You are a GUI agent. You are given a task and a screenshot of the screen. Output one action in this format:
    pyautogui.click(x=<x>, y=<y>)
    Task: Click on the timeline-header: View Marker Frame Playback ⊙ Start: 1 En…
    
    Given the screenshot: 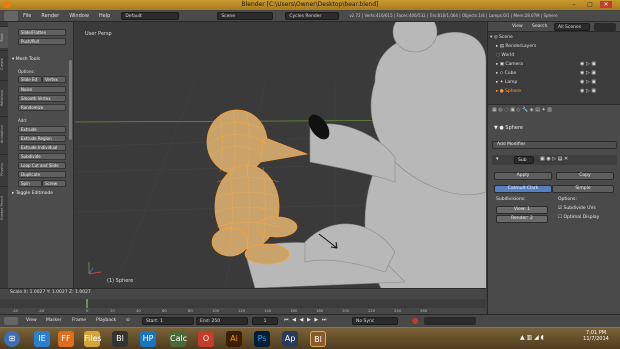 What is the action you would take?
    pyautogui.click(x=310, y=320)
    